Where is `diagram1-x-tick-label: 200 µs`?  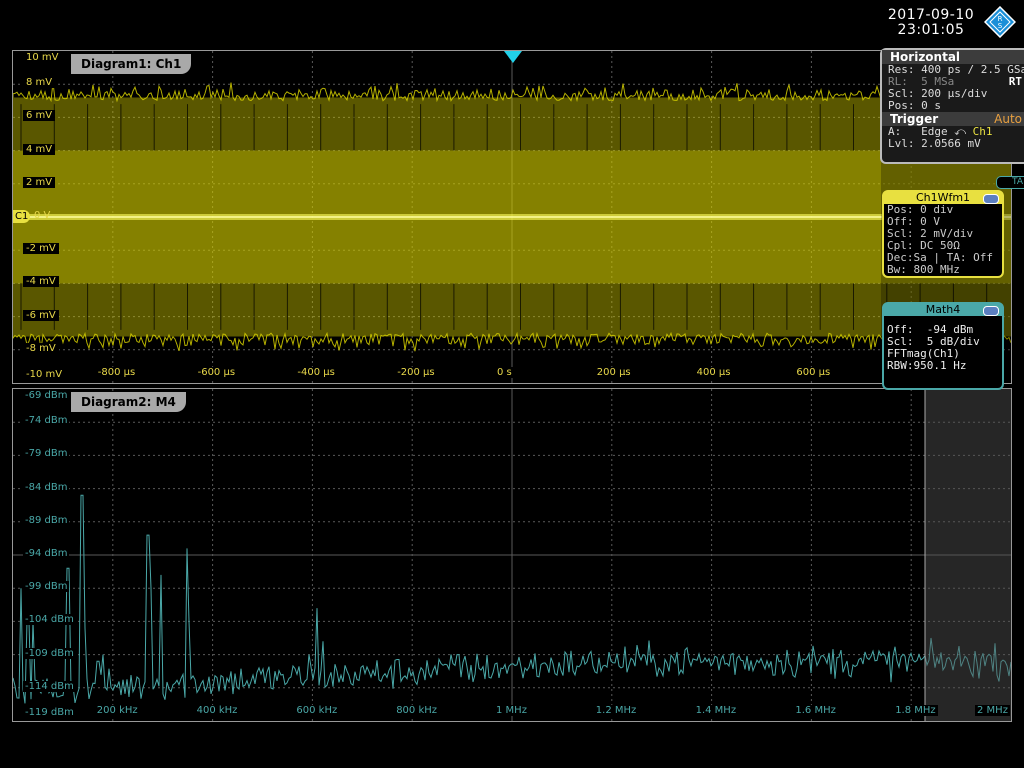
diagram1-x-tick-label: 200 µs is located at coordinates (613, 372).